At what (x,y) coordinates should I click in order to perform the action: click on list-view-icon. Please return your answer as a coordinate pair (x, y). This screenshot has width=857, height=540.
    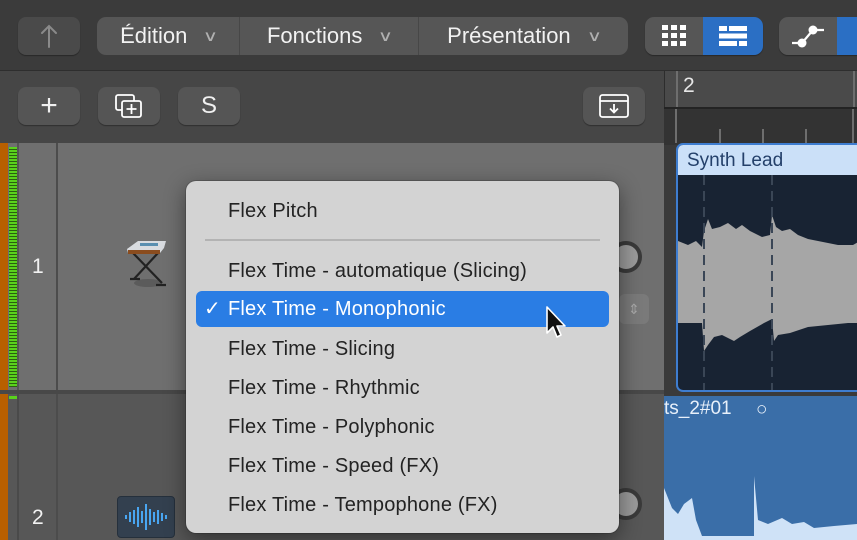
    Looking at the image, I should click on (733, 36).